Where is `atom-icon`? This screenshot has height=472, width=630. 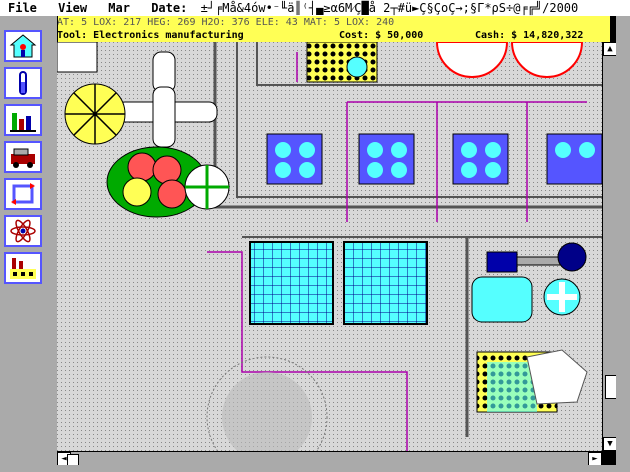 atom-icon is located at coordinates (23, 231).